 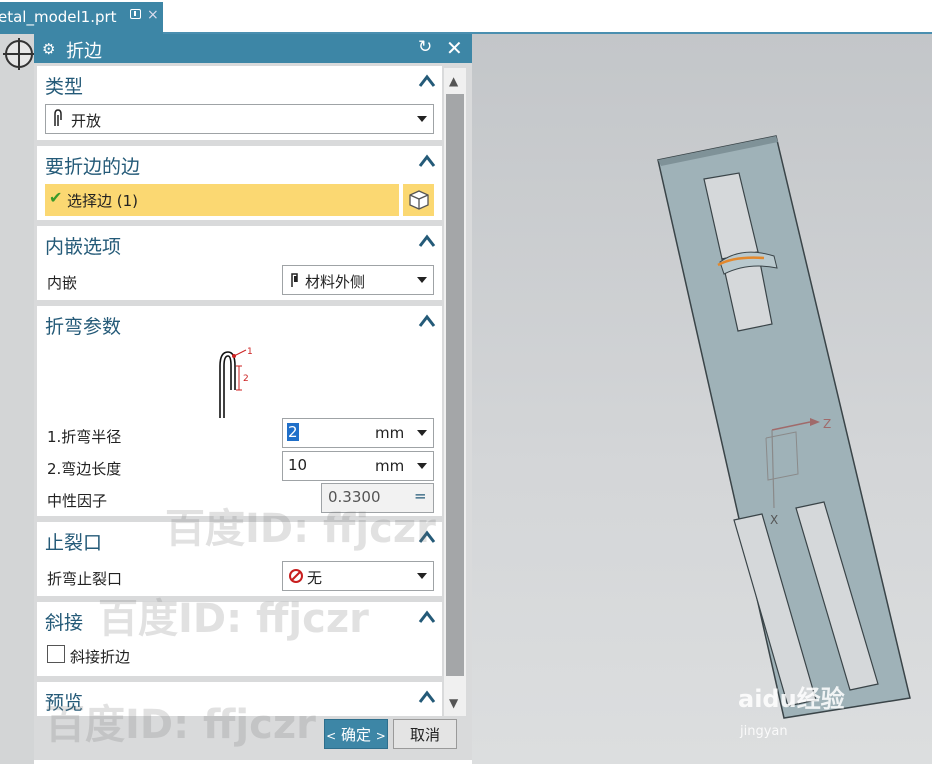 What do you see at coordinates (58, 17) in the screenshot?
I see `document-tab-title: etal_model1.prt` at bounding box center [58, 17].